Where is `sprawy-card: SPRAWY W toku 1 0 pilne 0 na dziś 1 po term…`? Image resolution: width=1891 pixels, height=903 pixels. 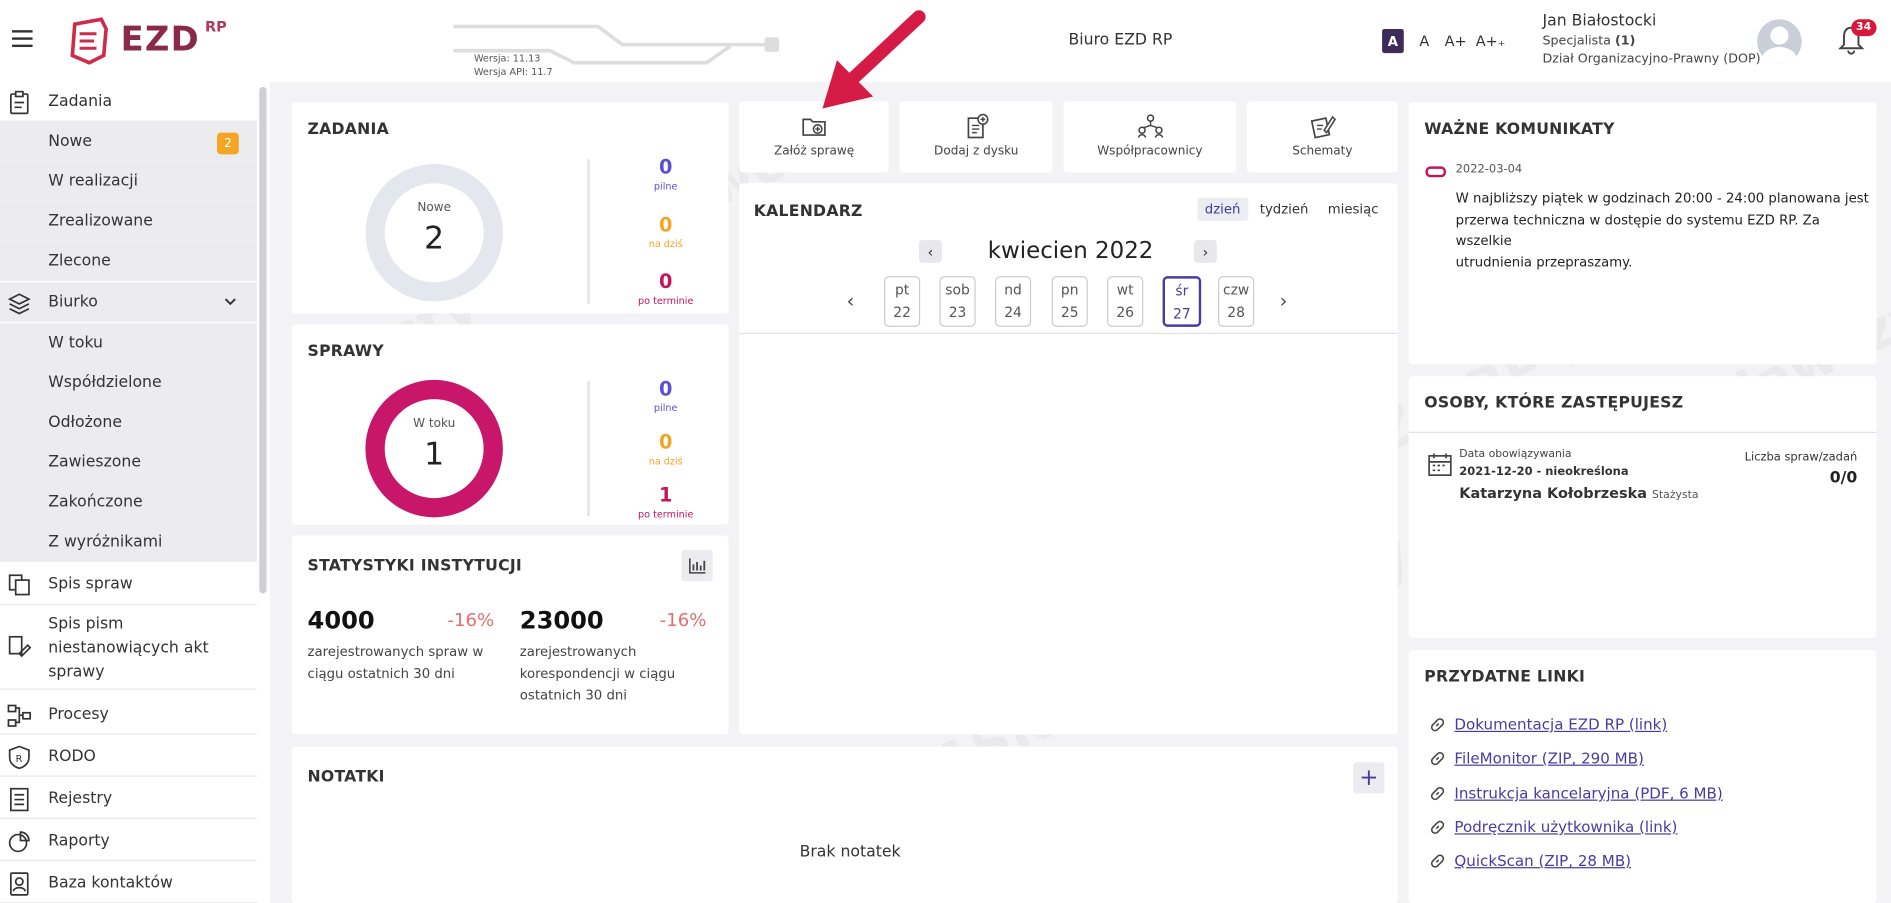
sprawy-card: SPRAWY W toku 1 0 pilne 0 na dziś 1 po term… is located at coordinates (510, 424).